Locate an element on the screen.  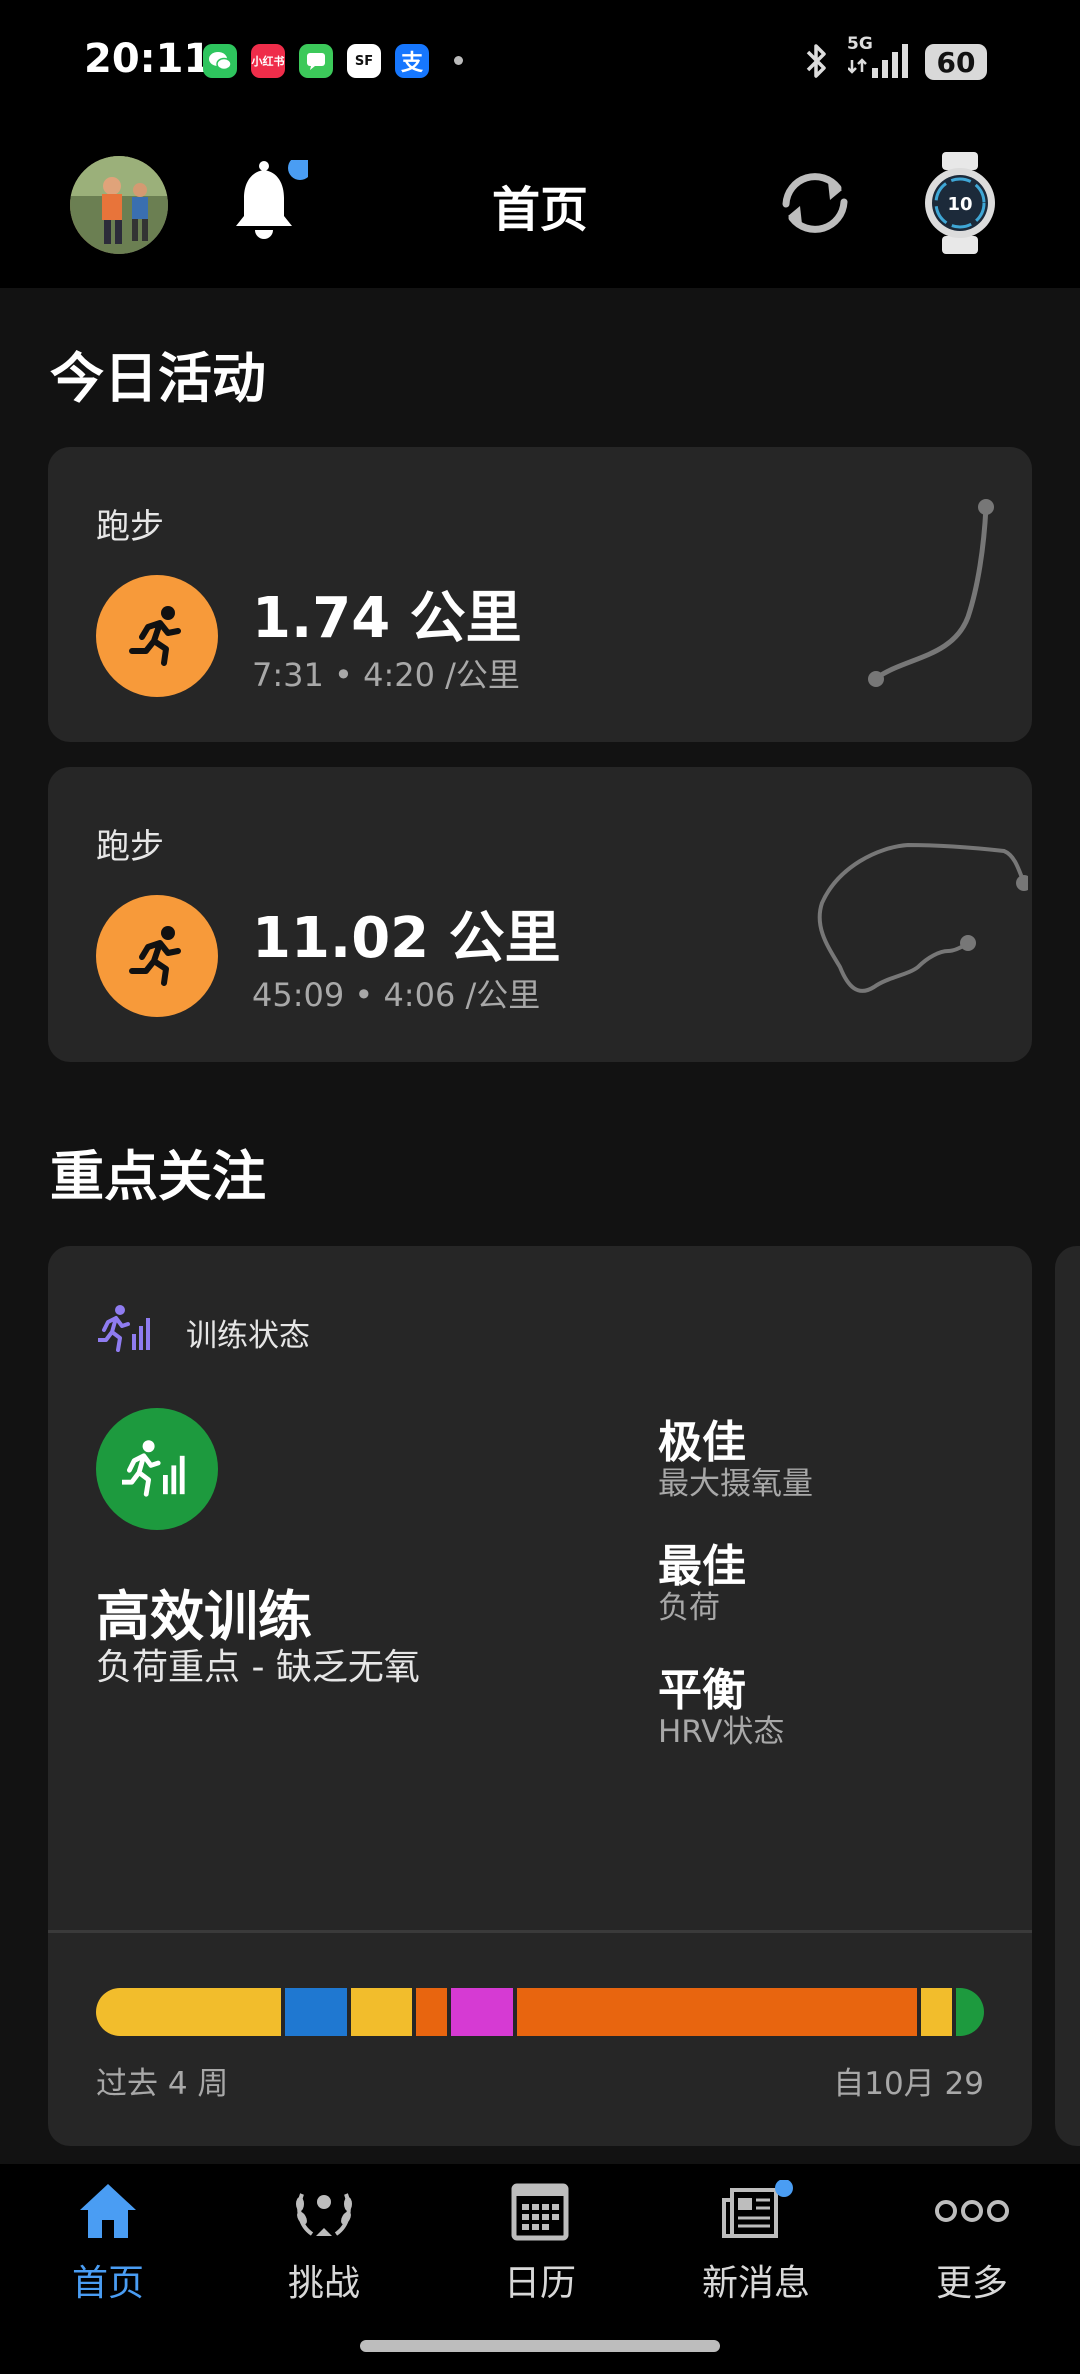
nav-home: 首页 is located at coordinates (108, 2243).